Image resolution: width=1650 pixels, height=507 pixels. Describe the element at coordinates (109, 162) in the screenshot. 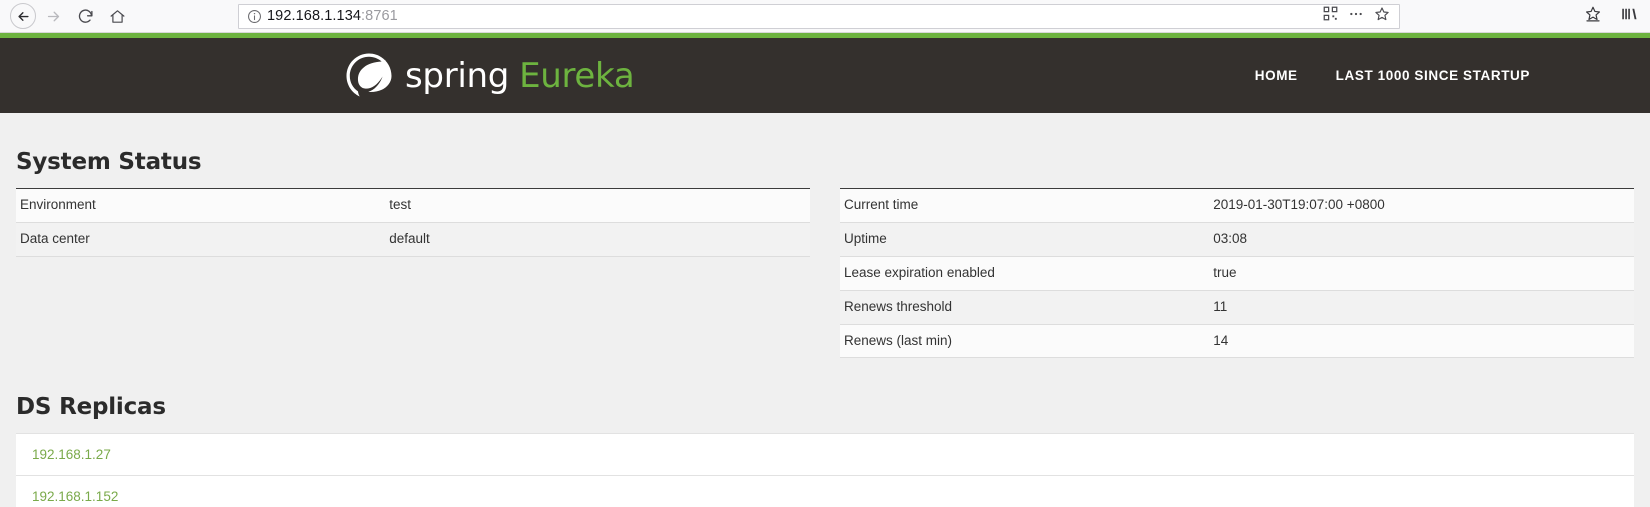

I see `system-status-title: System Status` at that location.